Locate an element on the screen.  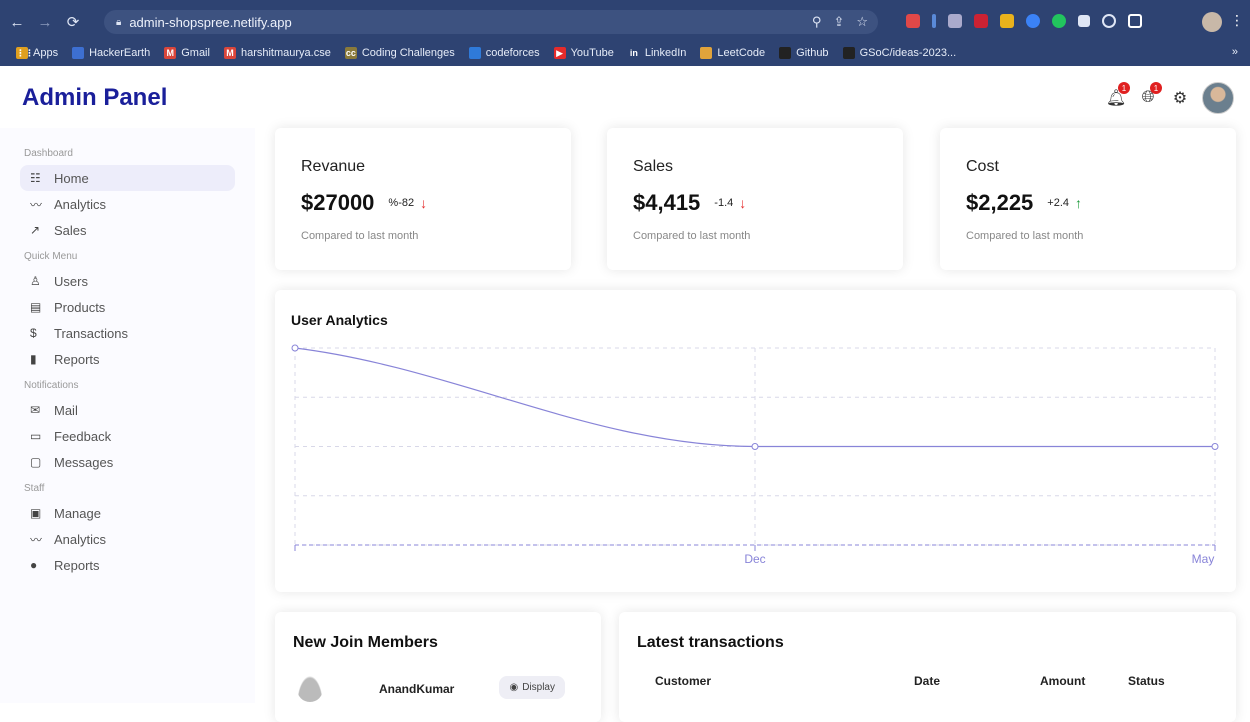
sidebar-item-messages: ▢ Messages is located at coordinates (127, 462).